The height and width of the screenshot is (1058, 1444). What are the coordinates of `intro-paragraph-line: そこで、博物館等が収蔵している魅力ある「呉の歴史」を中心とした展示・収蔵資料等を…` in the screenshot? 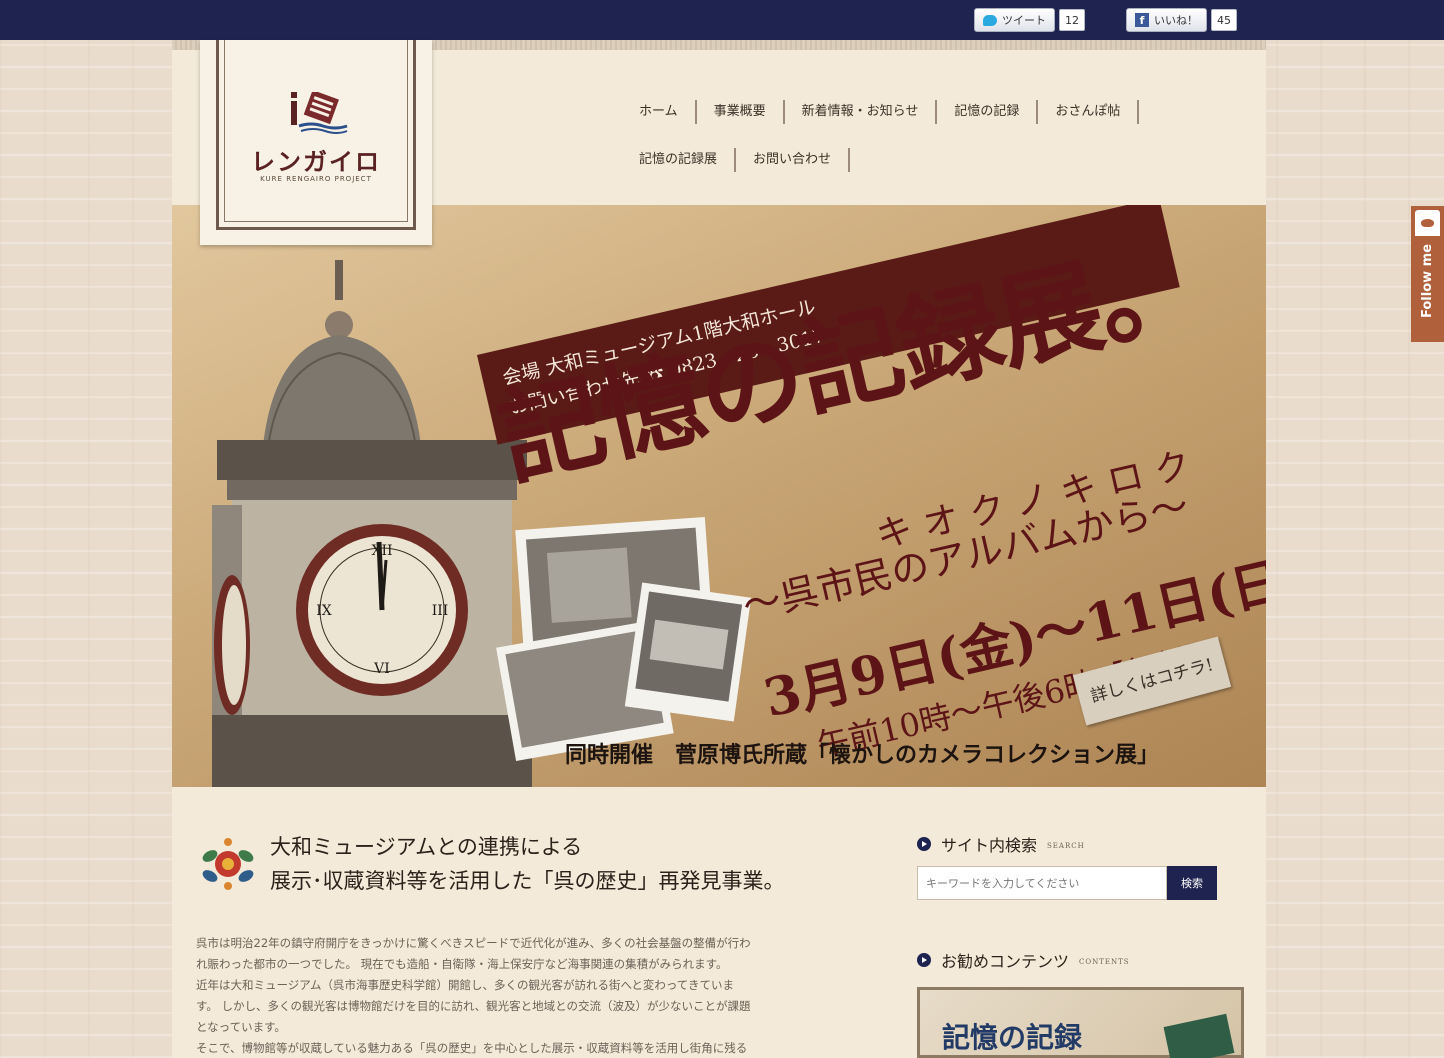 It's located at (472, 1048).